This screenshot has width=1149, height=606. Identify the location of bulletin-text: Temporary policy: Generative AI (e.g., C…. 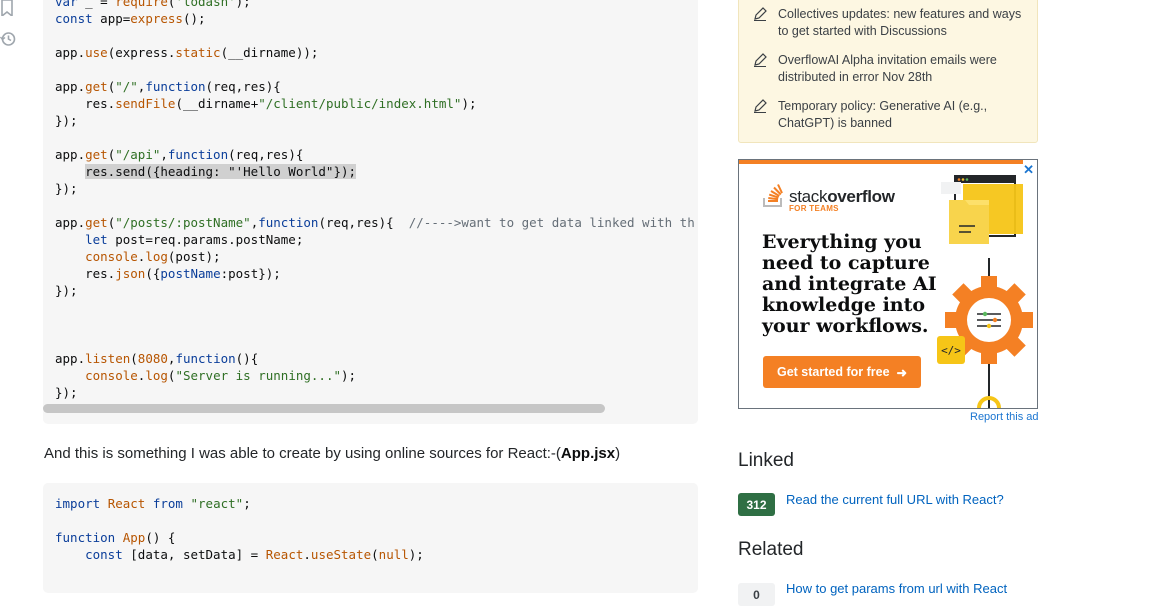
(900, 115).